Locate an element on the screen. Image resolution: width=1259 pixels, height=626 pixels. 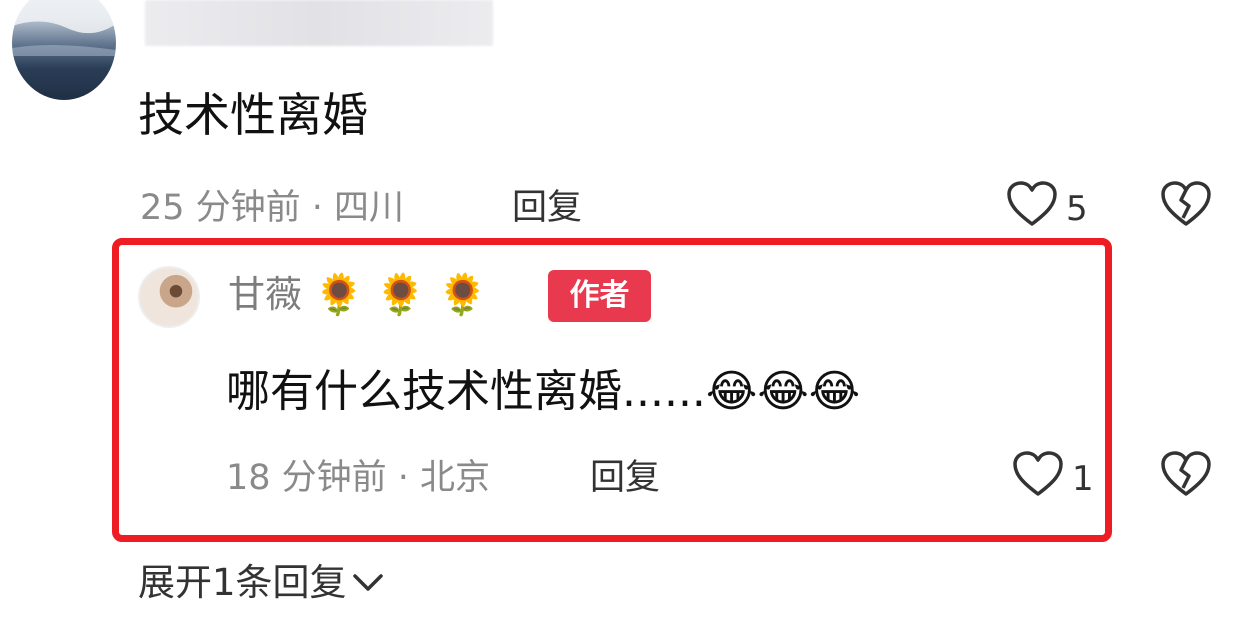
reply-header: 甘薇 🌻 🌻 🌻 is located at coordinates (357, 295).